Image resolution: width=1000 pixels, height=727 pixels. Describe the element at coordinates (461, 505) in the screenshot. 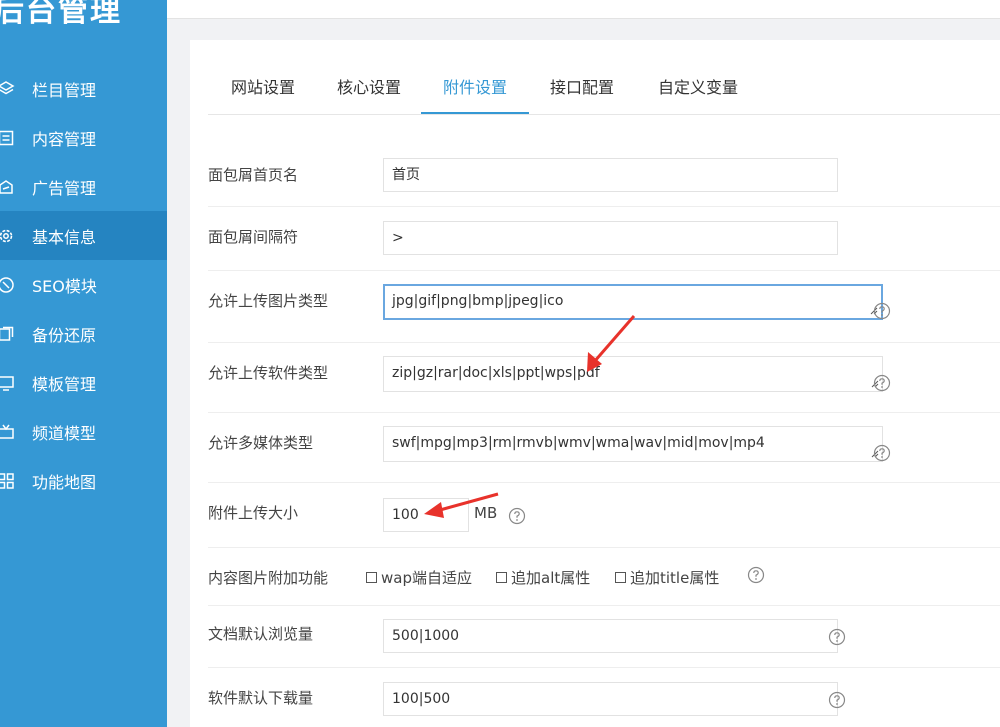

I see `arrow-annotation-upload-size` at that location.